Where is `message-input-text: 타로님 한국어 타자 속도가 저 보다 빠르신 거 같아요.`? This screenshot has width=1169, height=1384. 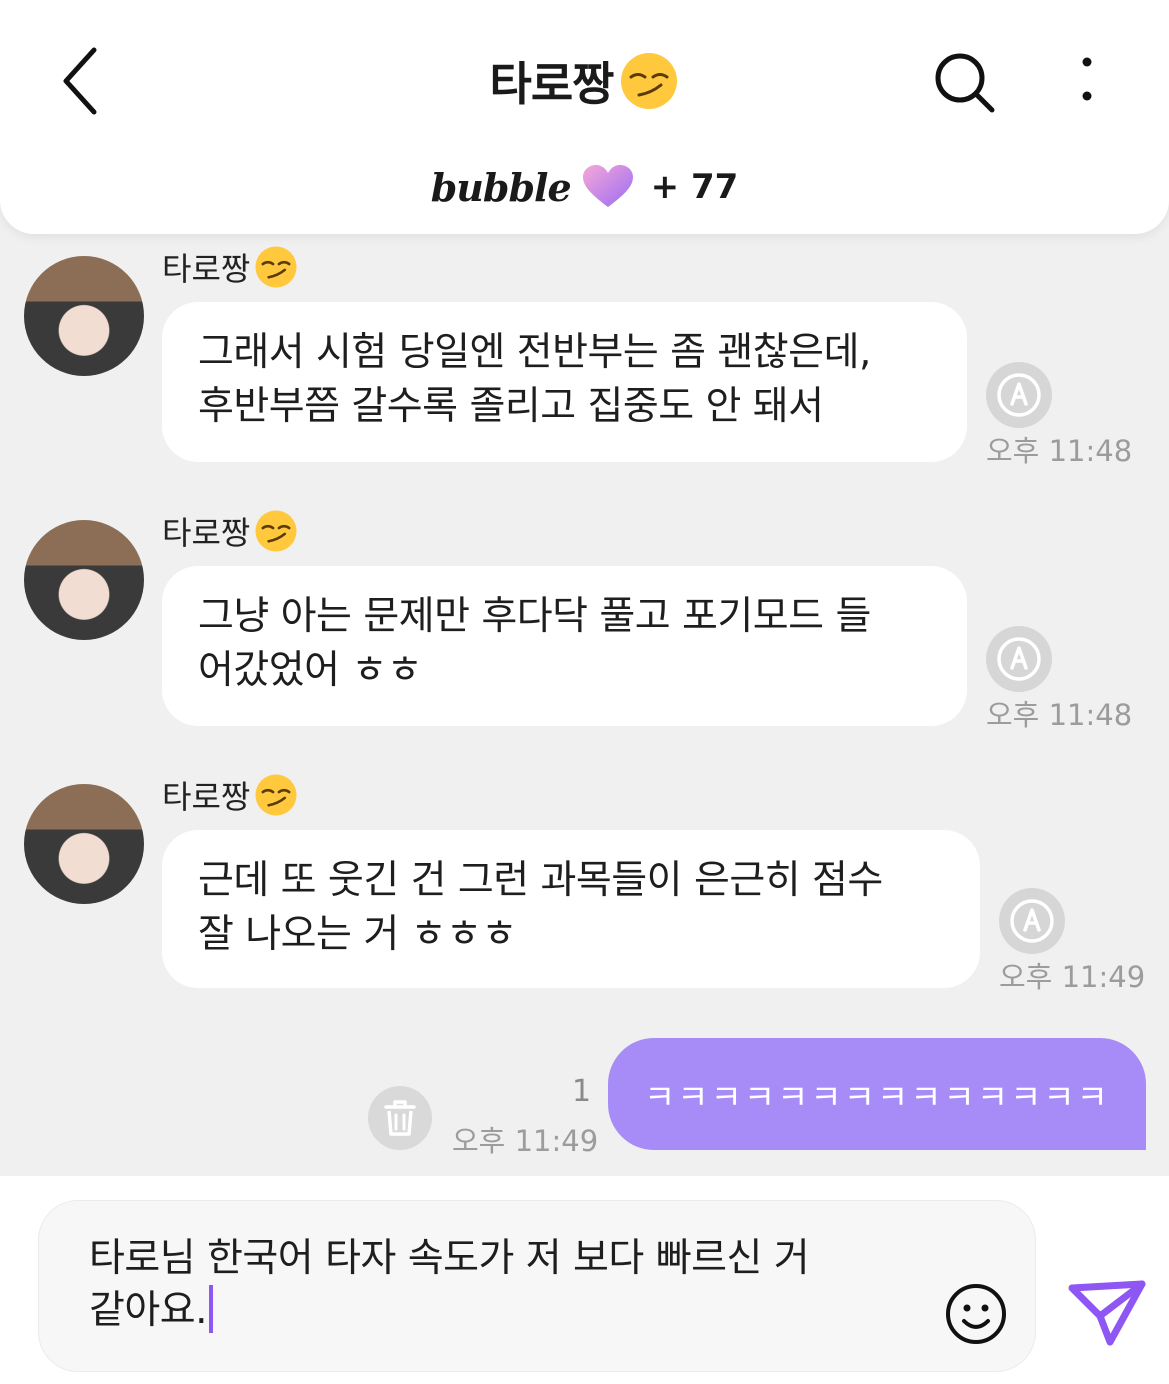
message-input-text: 타로님 한국어 타자 속도가 저 보다 빠르신 거 같아요. is located at coordinates (499, 1285).